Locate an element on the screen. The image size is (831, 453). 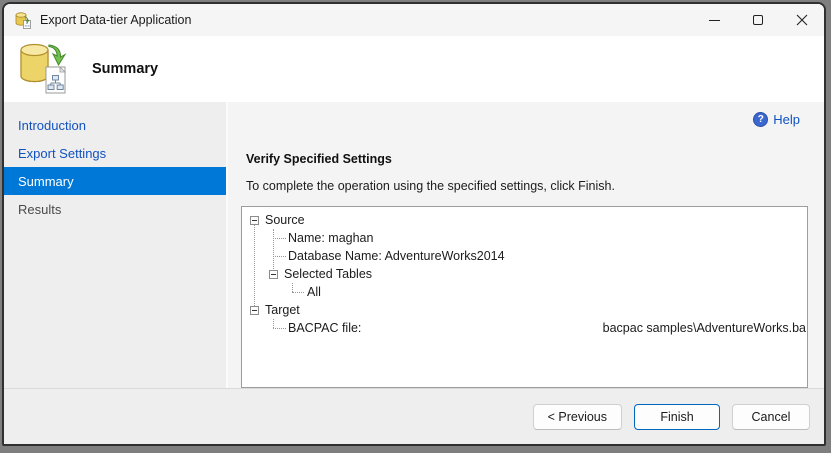
close-icon is located at coordinates (802, 20).